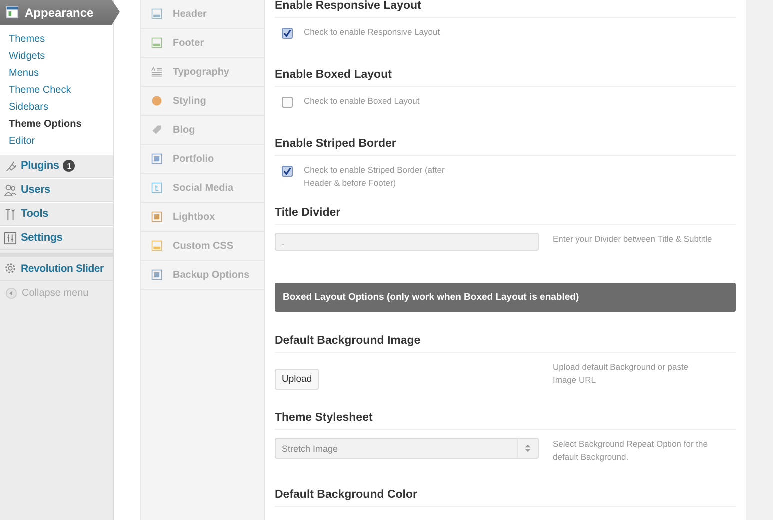  Describe the element at coordinates (505, 144) in the screenshot. I see `section-title: Enable Striped Border` at that location.